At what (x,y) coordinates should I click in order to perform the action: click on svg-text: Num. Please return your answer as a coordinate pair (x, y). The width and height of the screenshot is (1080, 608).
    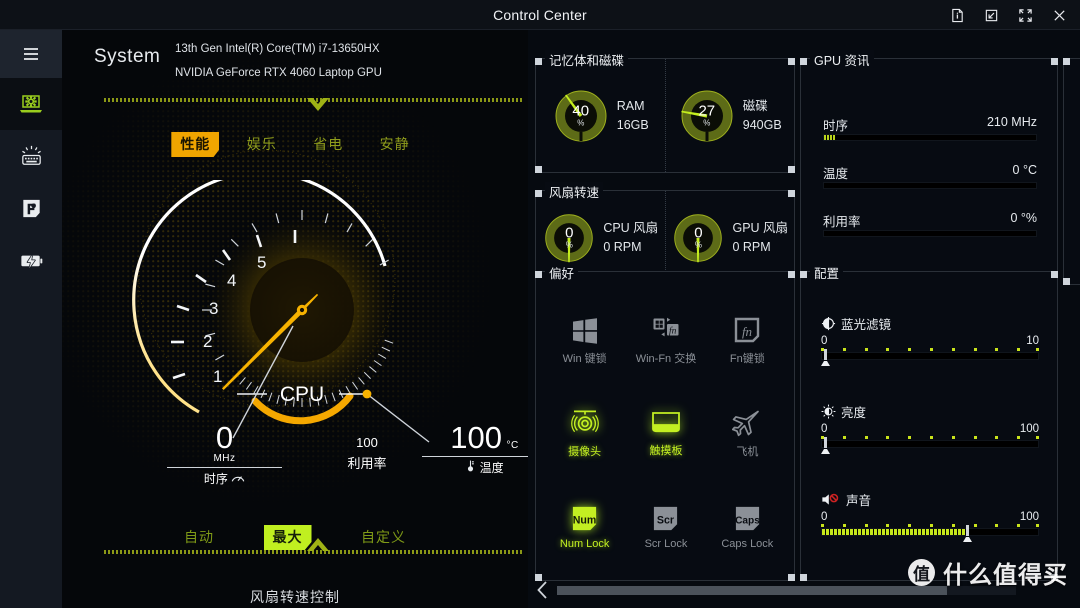
    Looking at the image, I should click on (585, 521).